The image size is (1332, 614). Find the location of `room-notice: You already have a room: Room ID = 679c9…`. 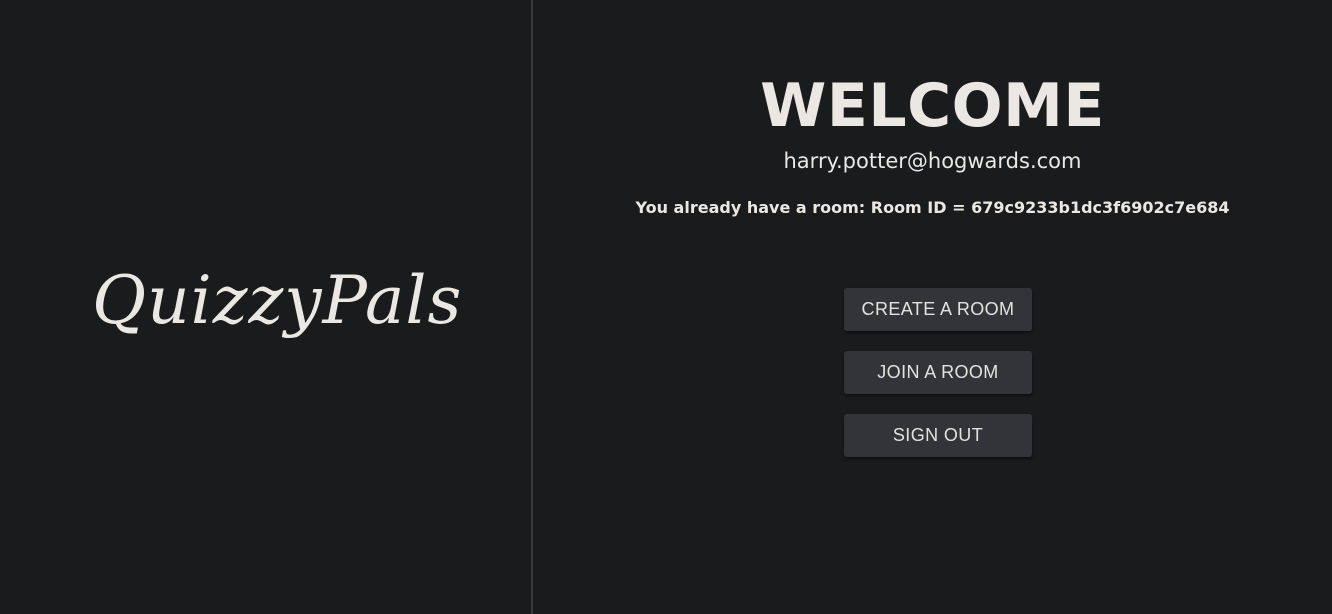

room-notice: You already have a room: Room ID = 679c9… is located at coordinates (932, 207).